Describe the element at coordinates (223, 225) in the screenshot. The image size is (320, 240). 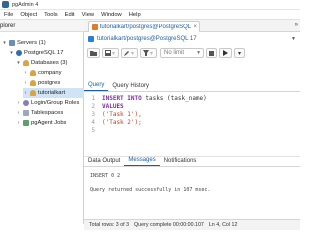
I see `status-cursor-position: Ln 4, Col 12` at that location.